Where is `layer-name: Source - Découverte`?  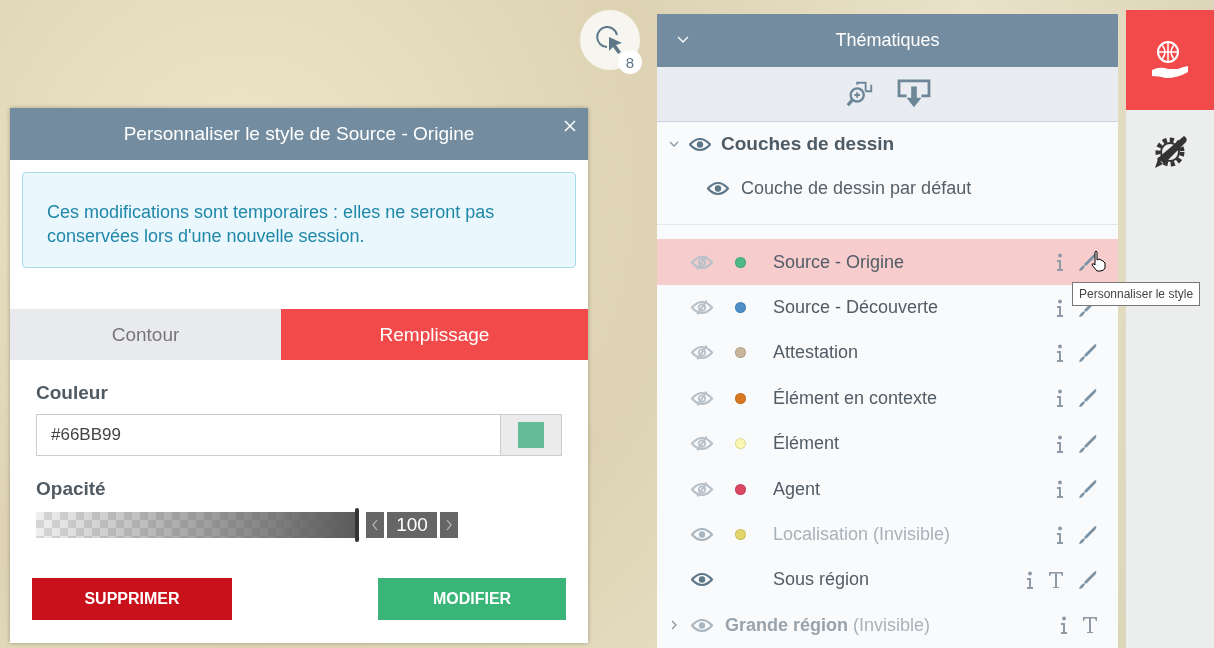
layer-name: Source - Découverte is located at coordinates (856, 308).